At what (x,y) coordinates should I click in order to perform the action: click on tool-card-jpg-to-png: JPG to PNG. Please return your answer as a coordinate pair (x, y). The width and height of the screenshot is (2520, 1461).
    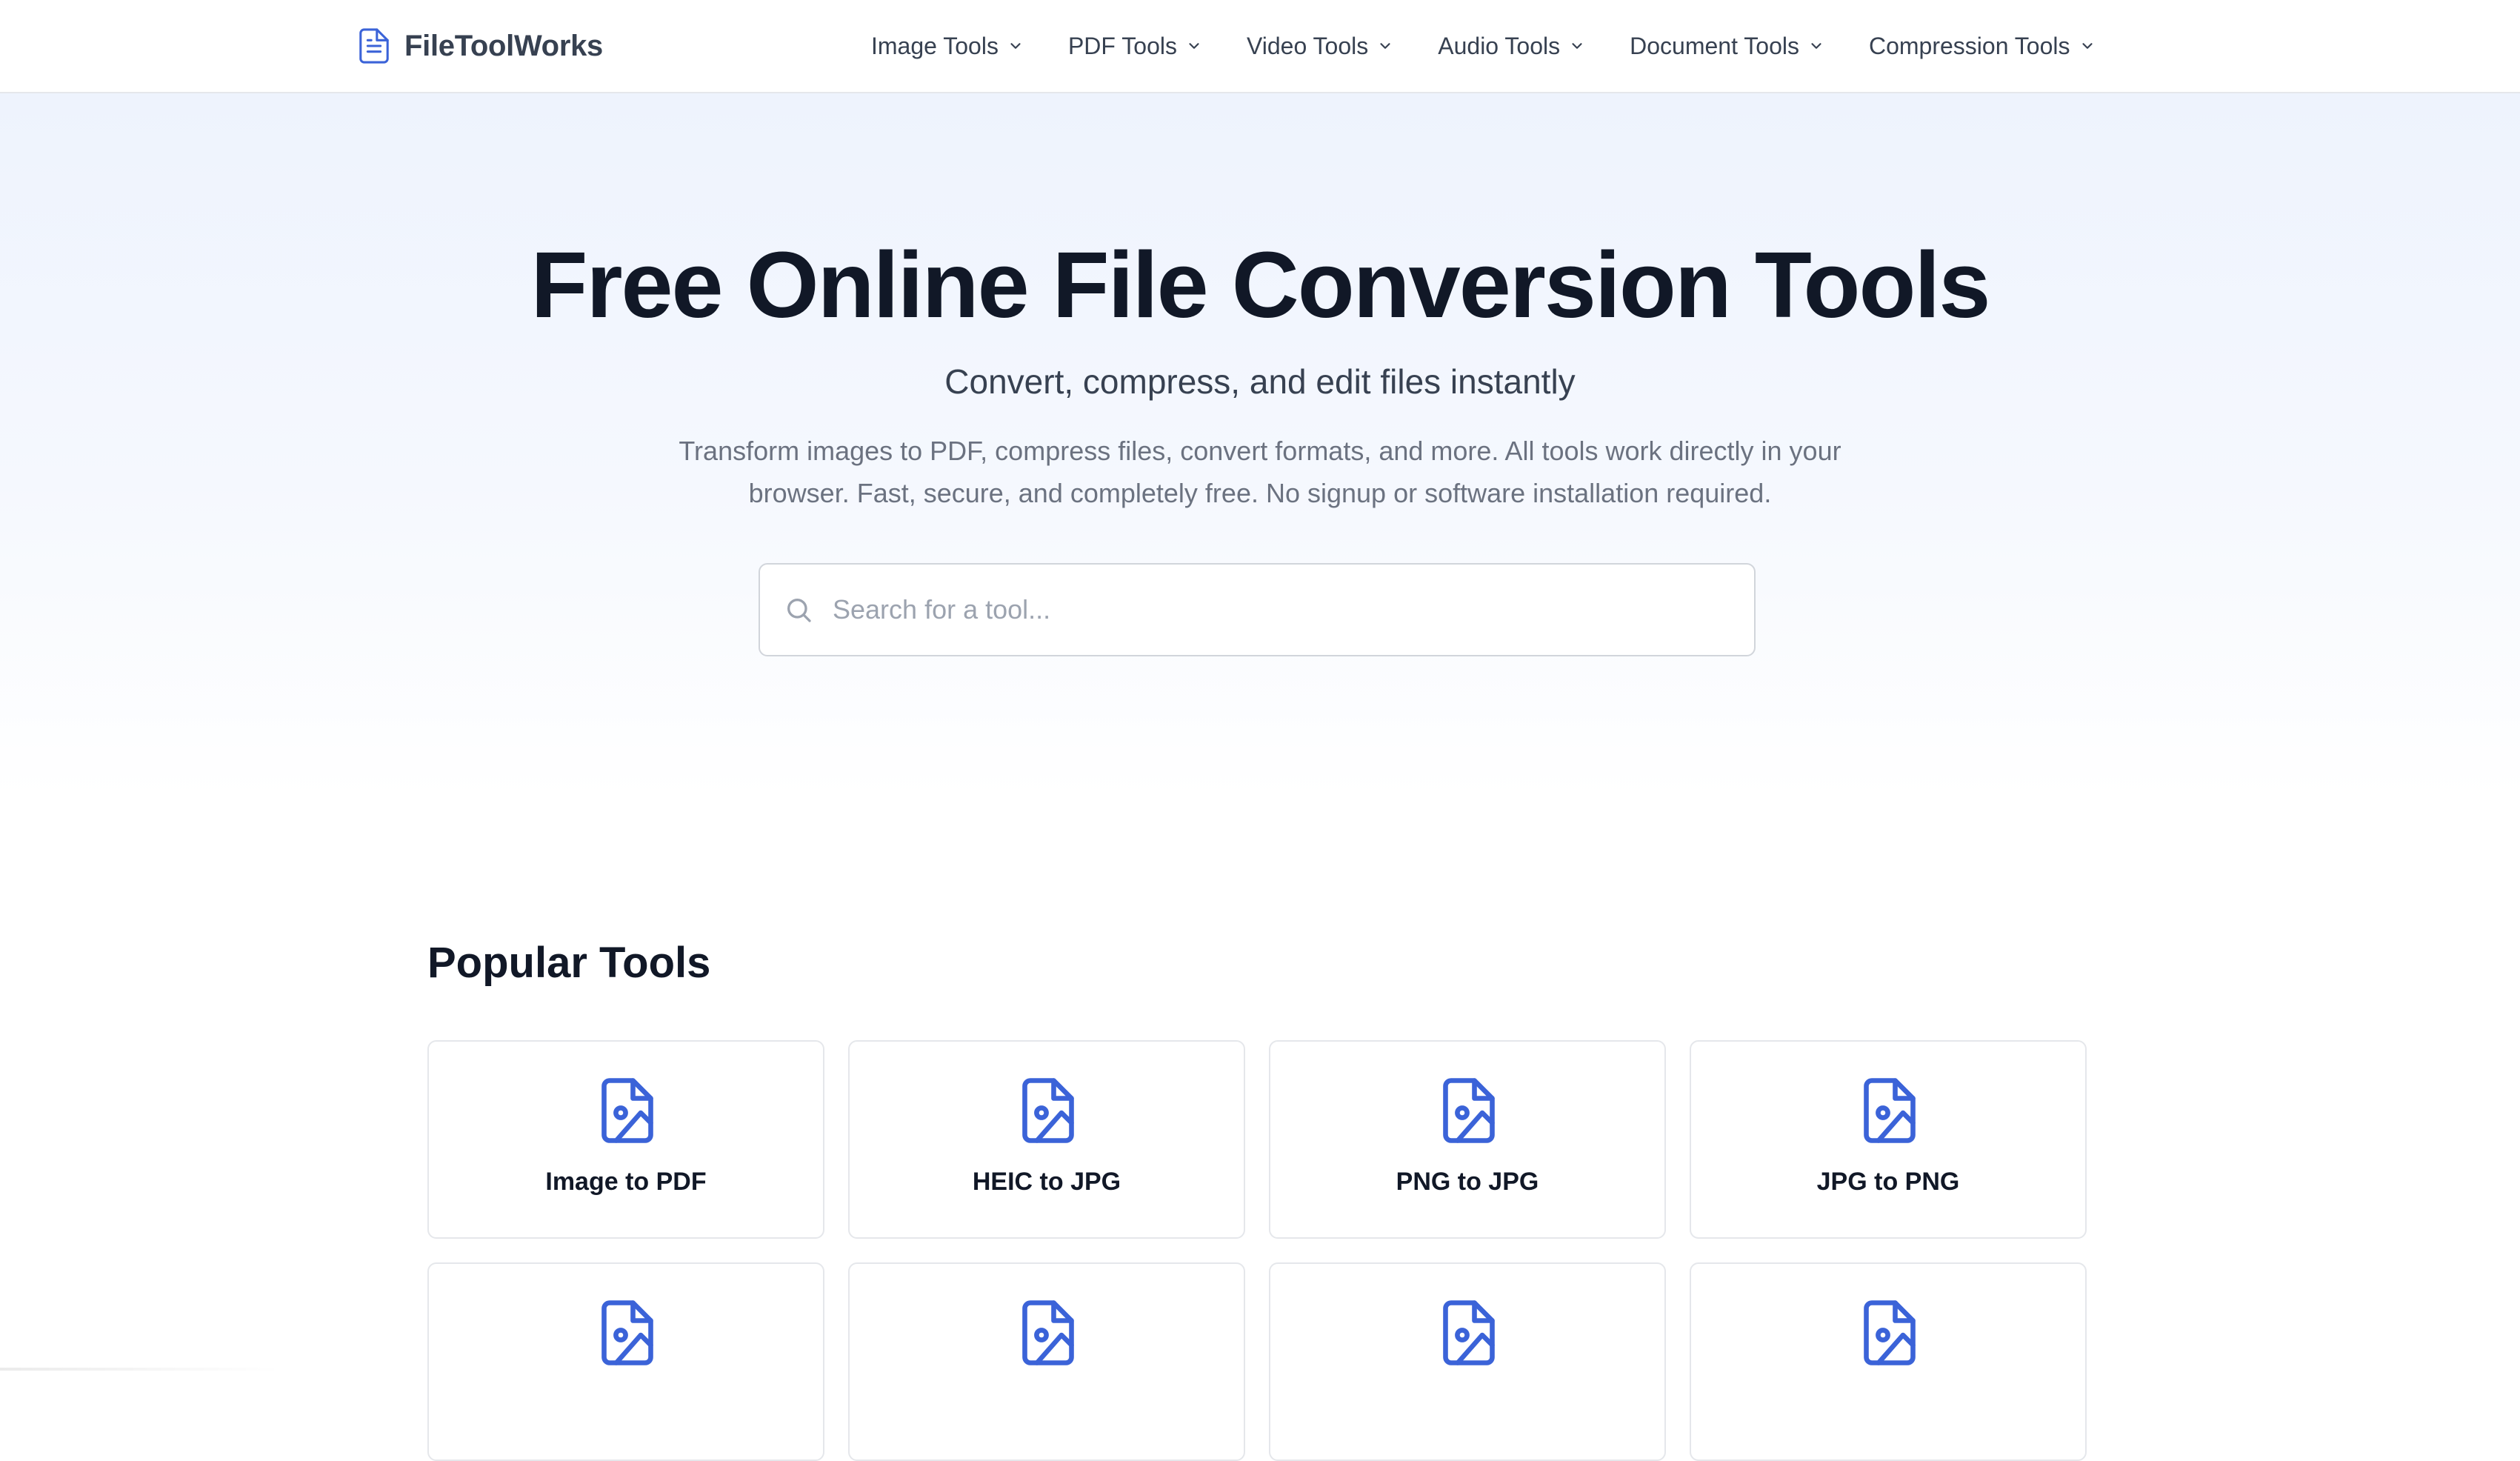
    Looking at the image, I should click on (1889, 1139).